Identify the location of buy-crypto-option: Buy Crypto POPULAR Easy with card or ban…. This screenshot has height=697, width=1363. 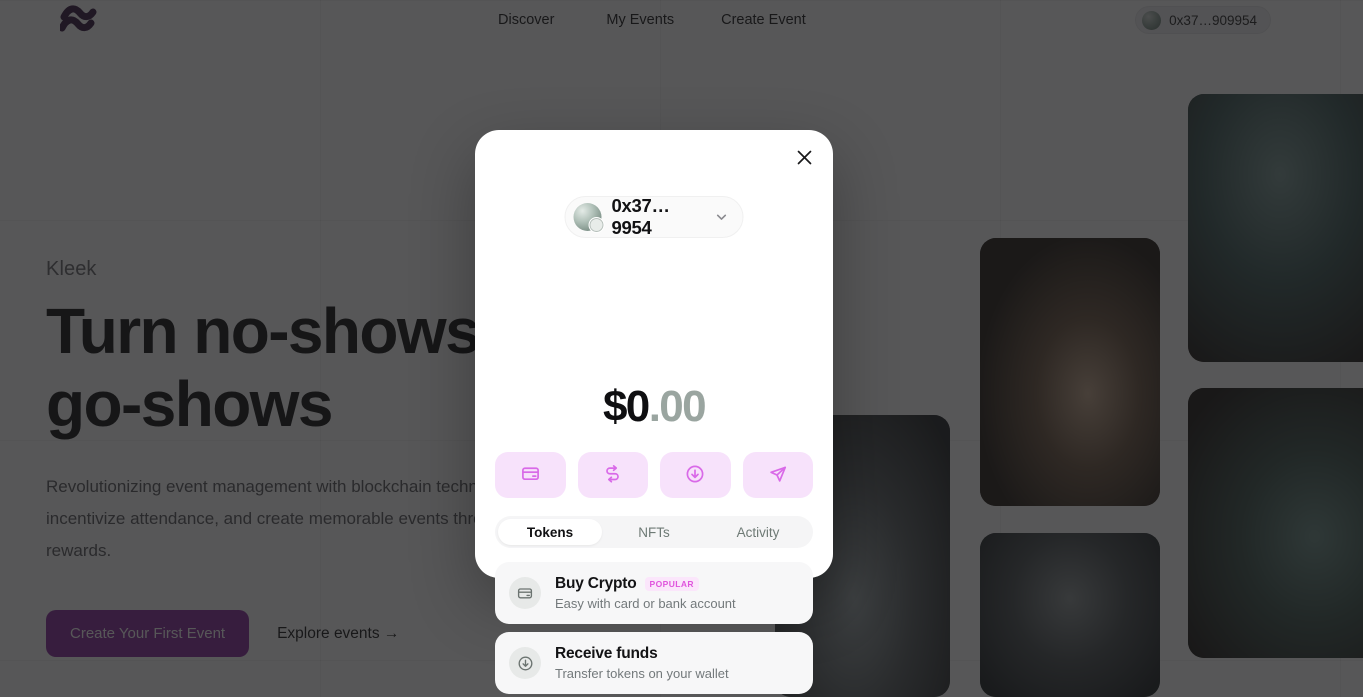
(654, 593).